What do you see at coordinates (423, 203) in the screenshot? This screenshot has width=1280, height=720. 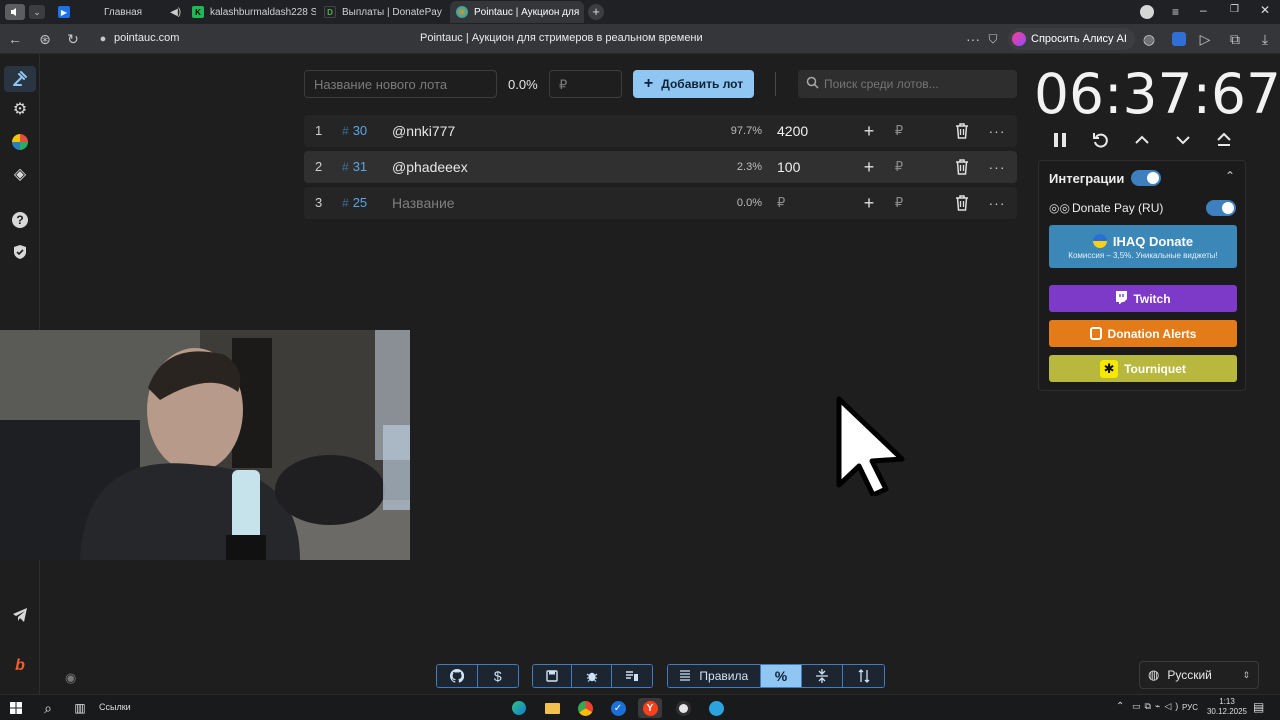 I see `lot-name: Название` at bounding box center [423, 203].